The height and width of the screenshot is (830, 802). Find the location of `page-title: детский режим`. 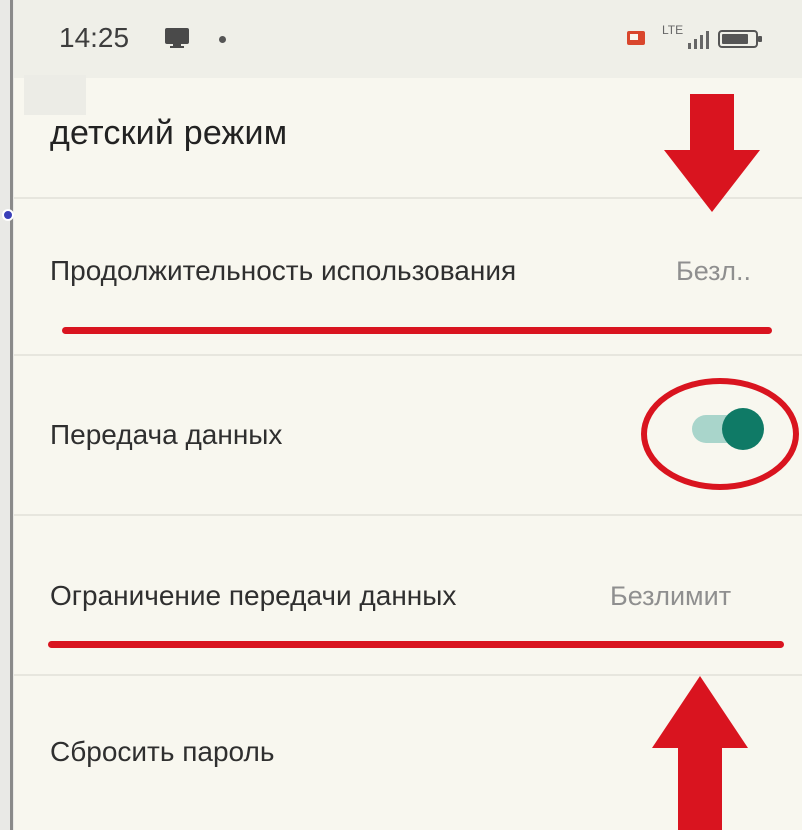

page-title: детский режим is located at coordinates (169, 133).